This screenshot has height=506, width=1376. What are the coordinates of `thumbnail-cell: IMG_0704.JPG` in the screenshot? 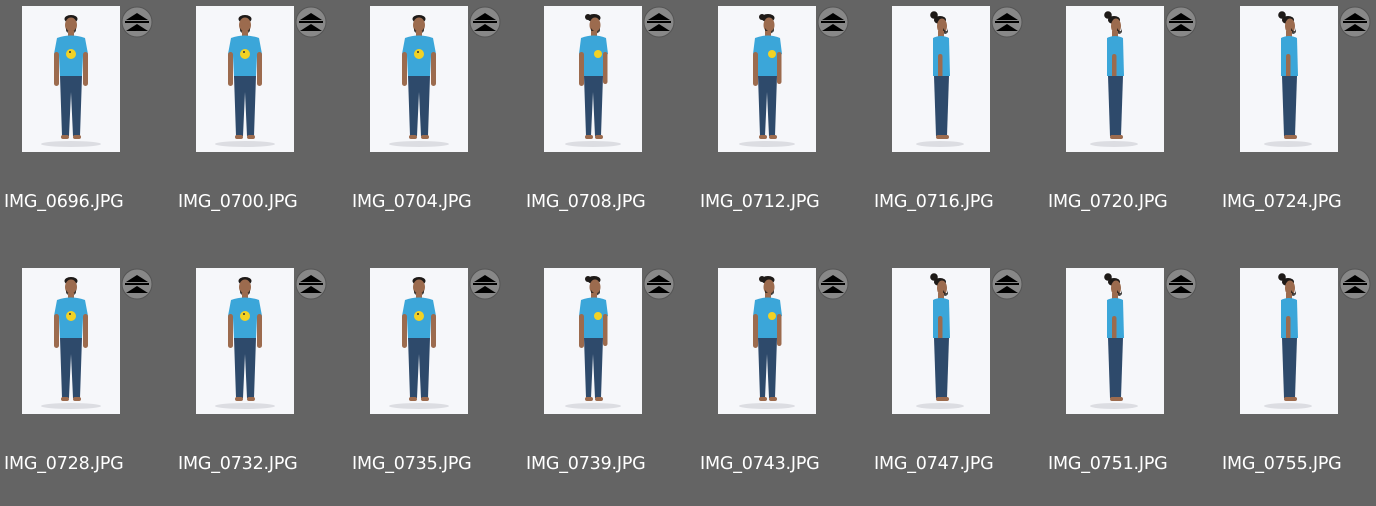 It's located at (435, 122).